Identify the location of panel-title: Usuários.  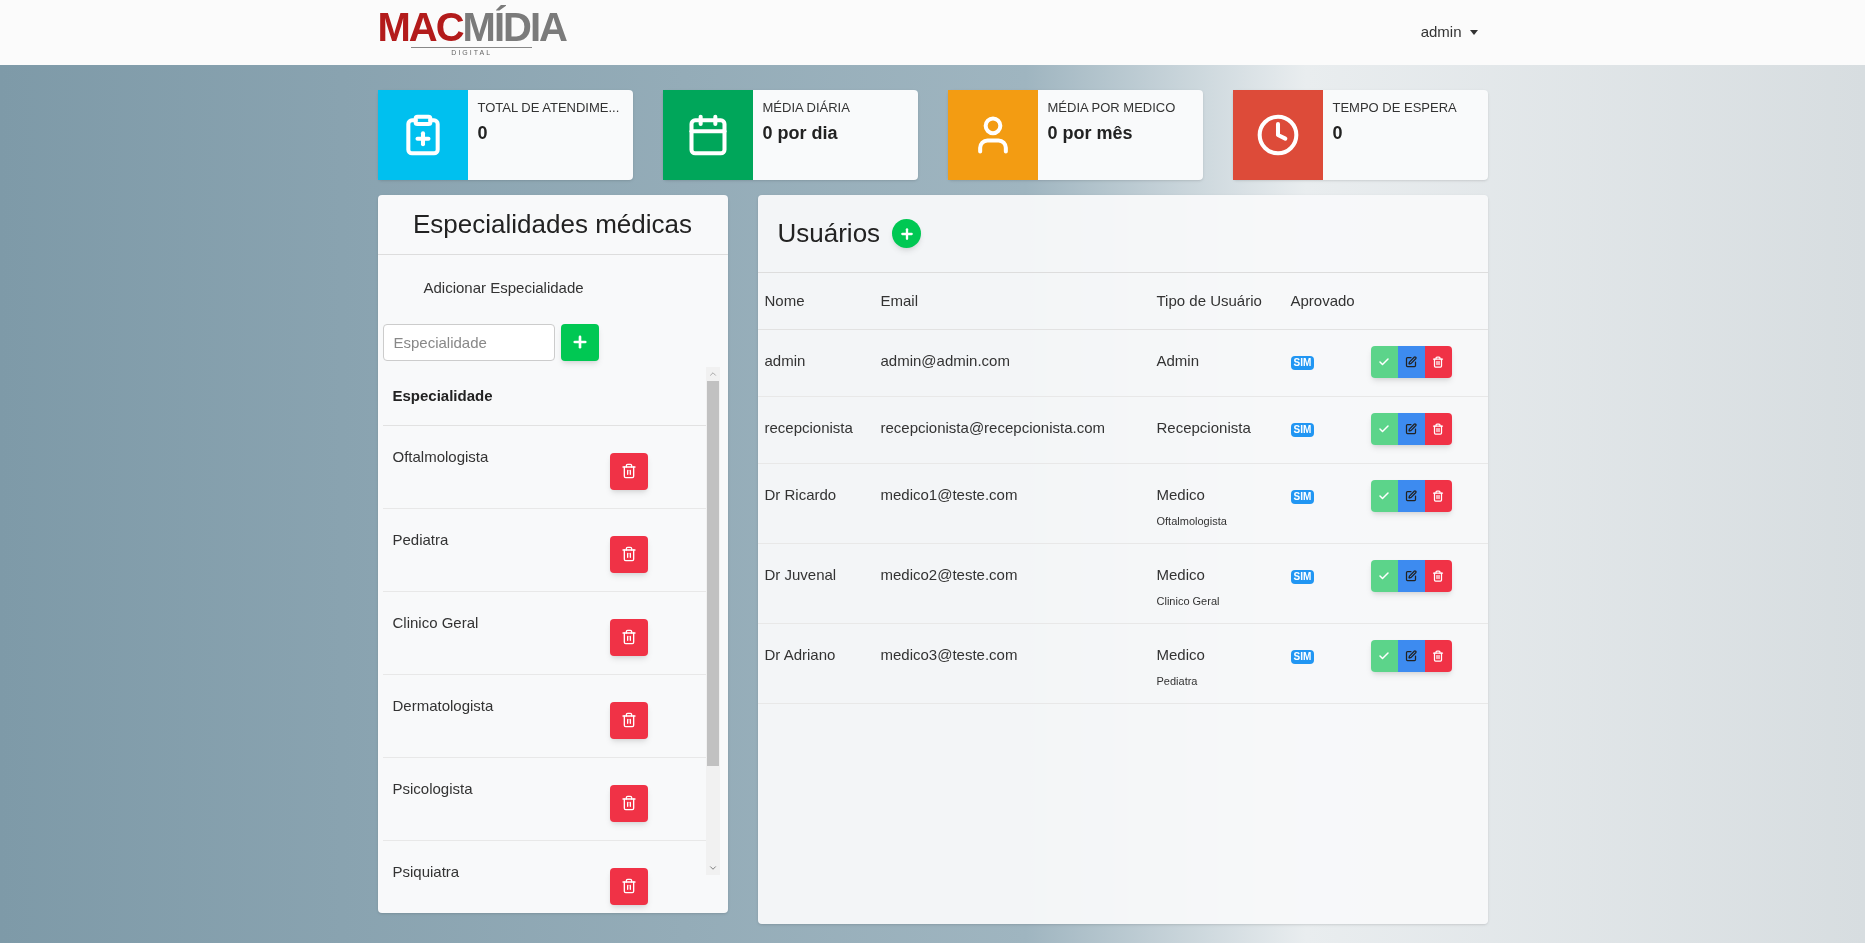
(829, 233).